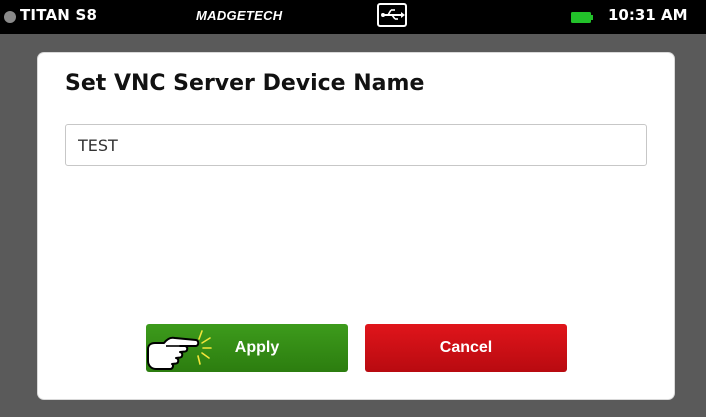  What do you see at coordinates (582, 17) in the screenshot?
I see `battery-icon` at bounding box center [582, 17].